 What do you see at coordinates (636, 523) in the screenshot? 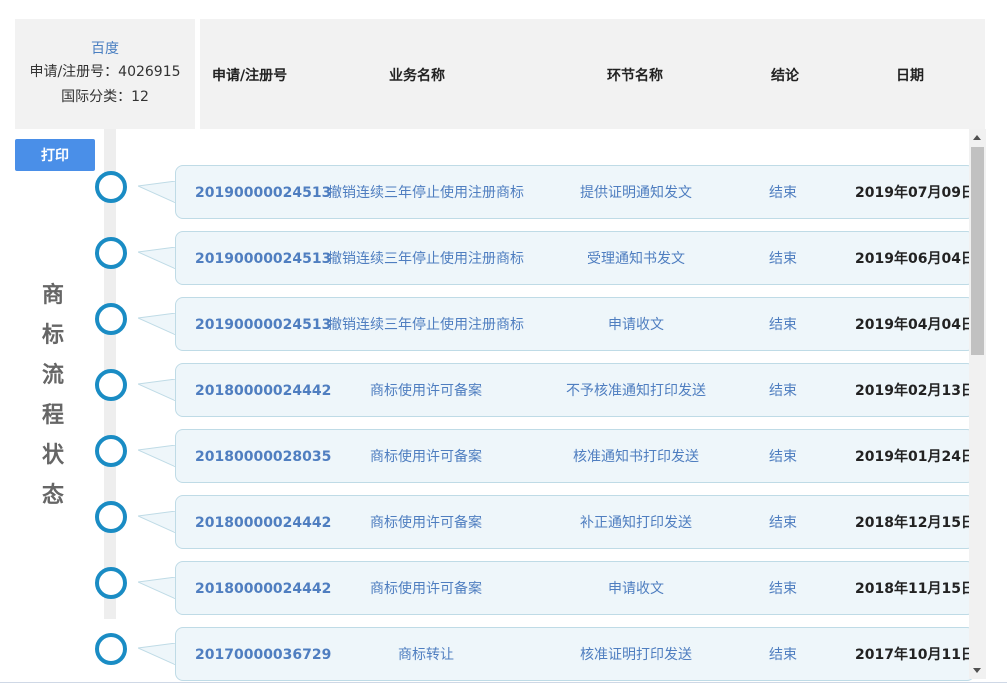
I see `row-step-name: 补正通知打印发送` at bounding box center [636, 523].